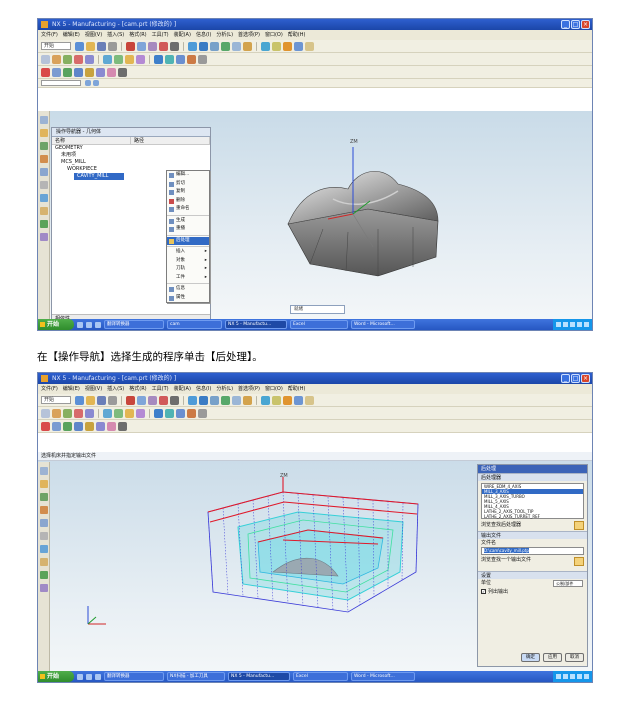  What do you see at coordinates (202, 59) in the screenshot?
I see `shop-doc-icon` at bounding box center [202, 59].